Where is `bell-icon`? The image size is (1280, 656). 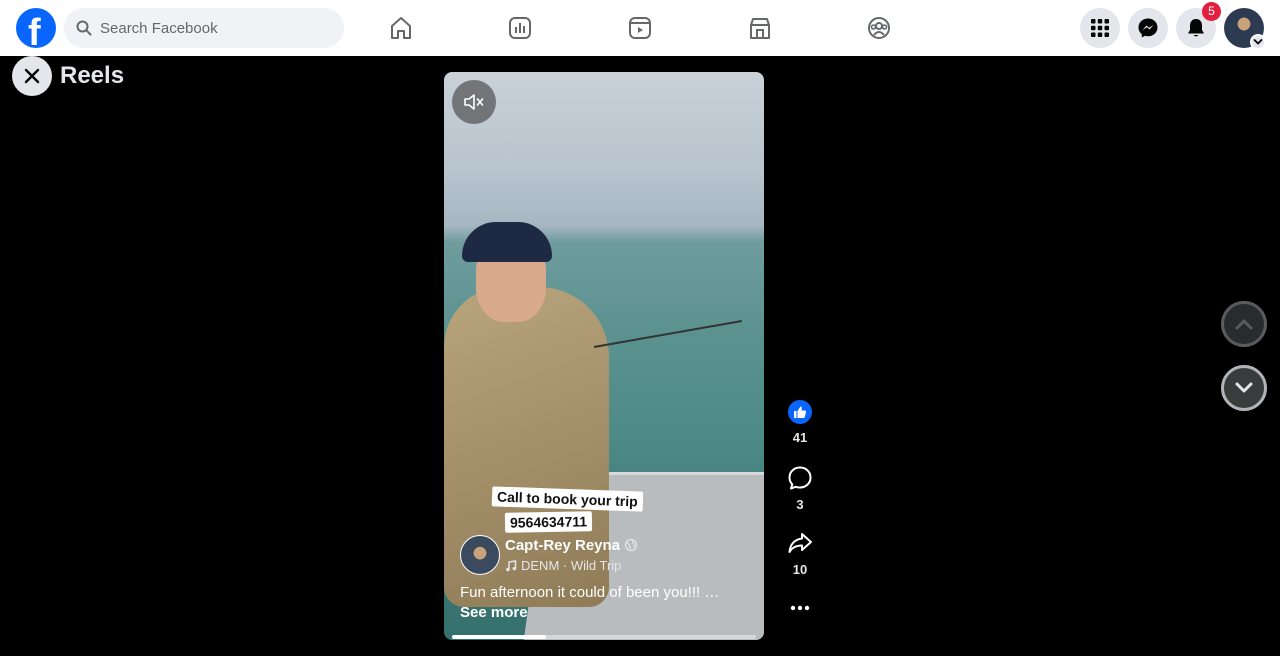 bell-icon is located at coordinates (1196, 28).